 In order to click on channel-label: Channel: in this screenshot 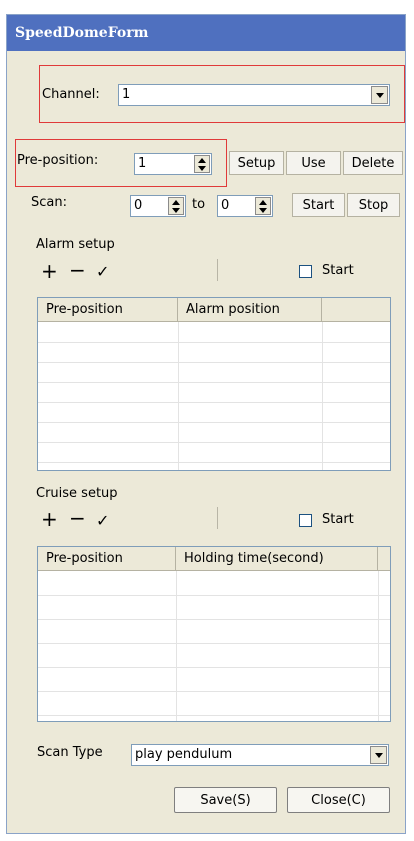, I will do `click(71, 94)`.